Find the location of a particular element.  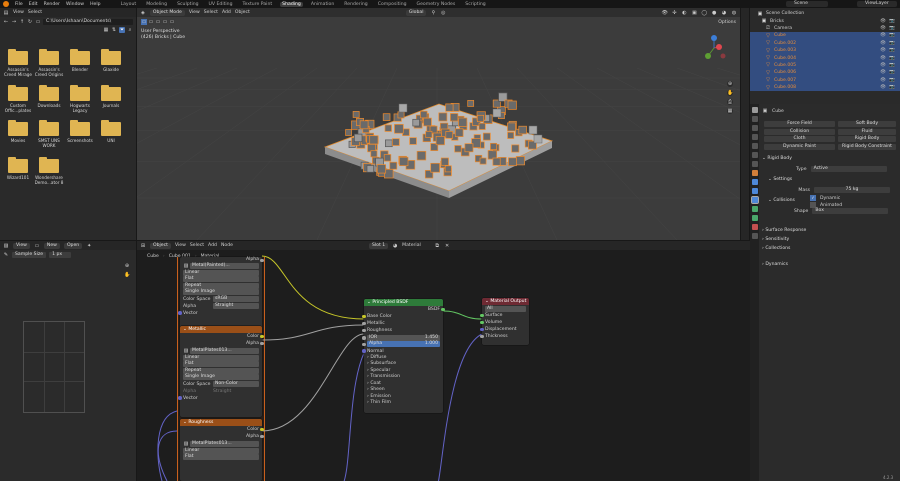

file-browser-select-menu: Select is located at coordinates (35, 12).